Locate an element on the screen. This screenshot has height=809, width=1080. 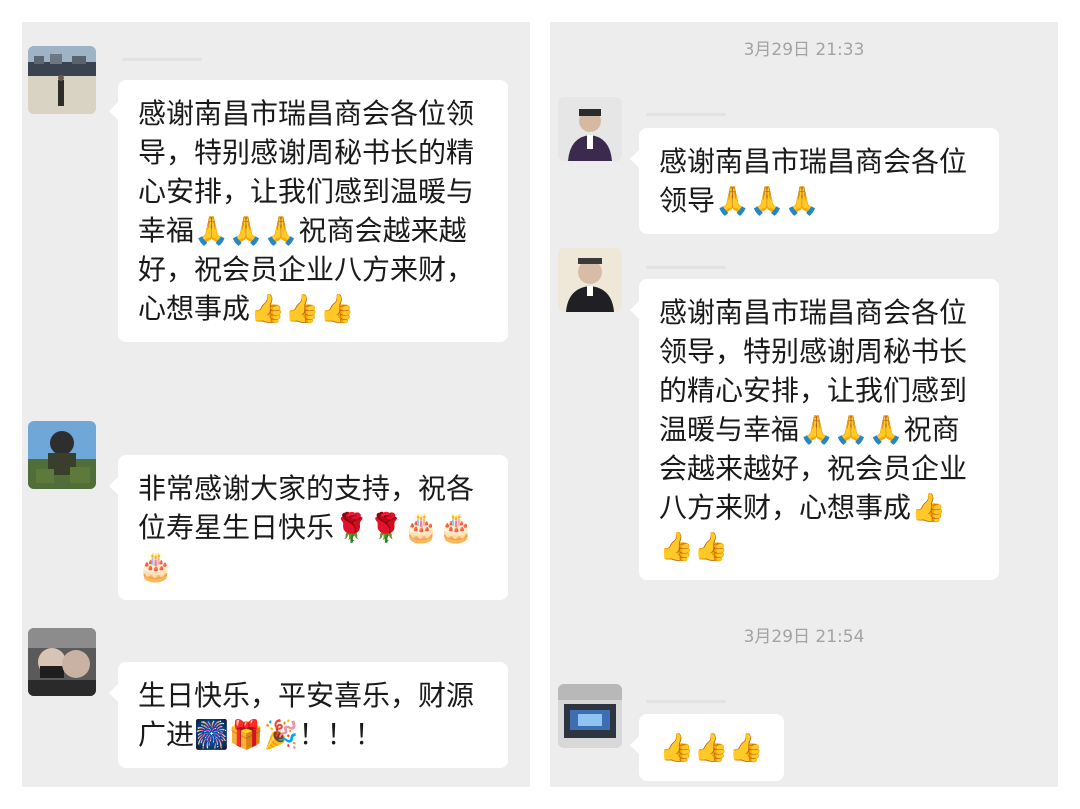
message-bubble: 生日快乐，平安喜乐，财源广进🎆🎁🎉！！！ is located at coordinates (308, 715).